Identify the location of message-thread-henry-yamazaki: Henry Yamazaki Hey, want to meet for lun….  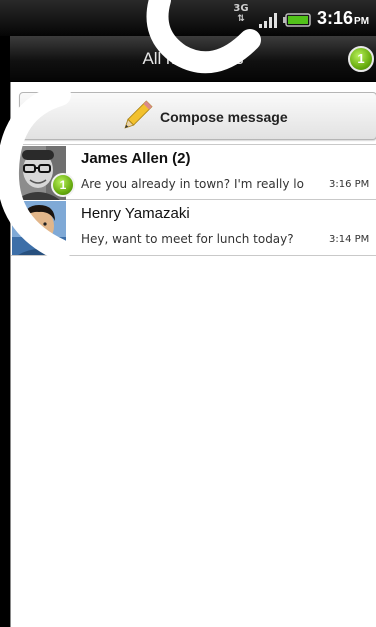
(193, 228).